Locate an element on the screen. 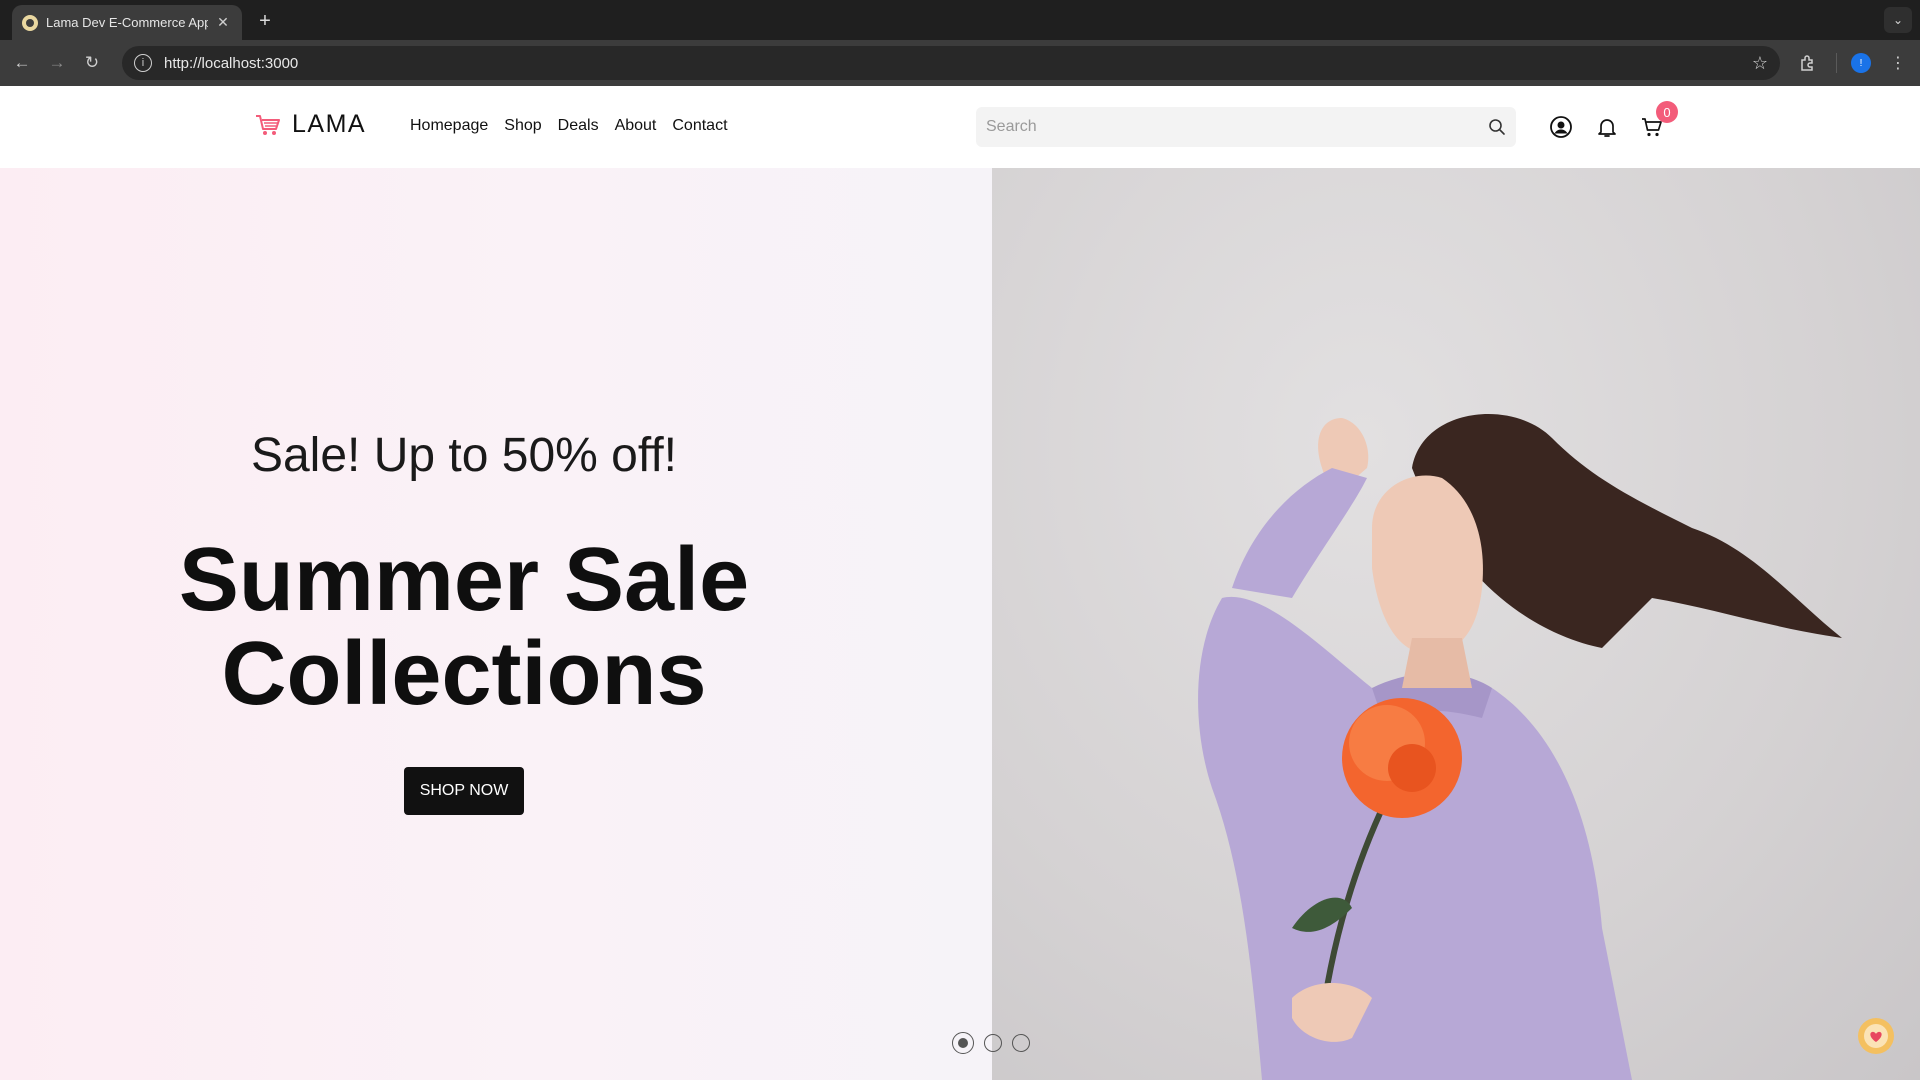 The height and width of the screenshot is (1080, 1920). address-bar: i http://localhost:3000 ☆ is located at coordinates (951, 63).